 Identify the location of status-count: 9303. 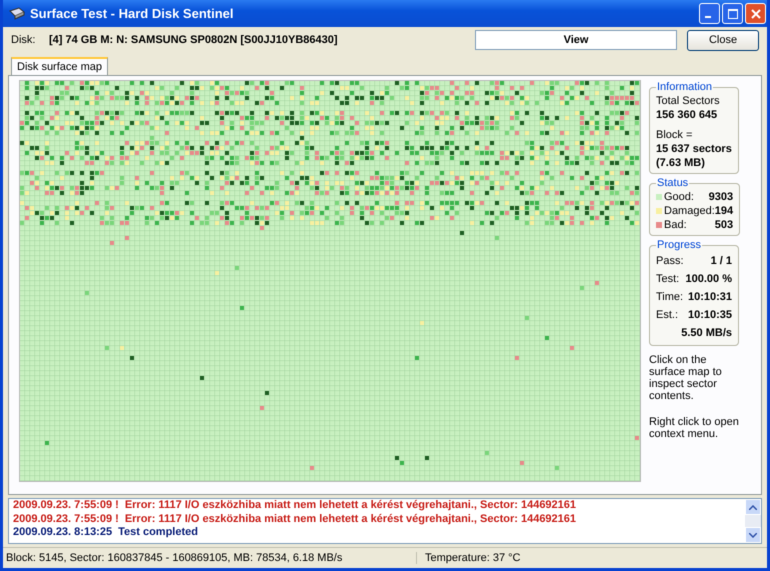
(721, 197).